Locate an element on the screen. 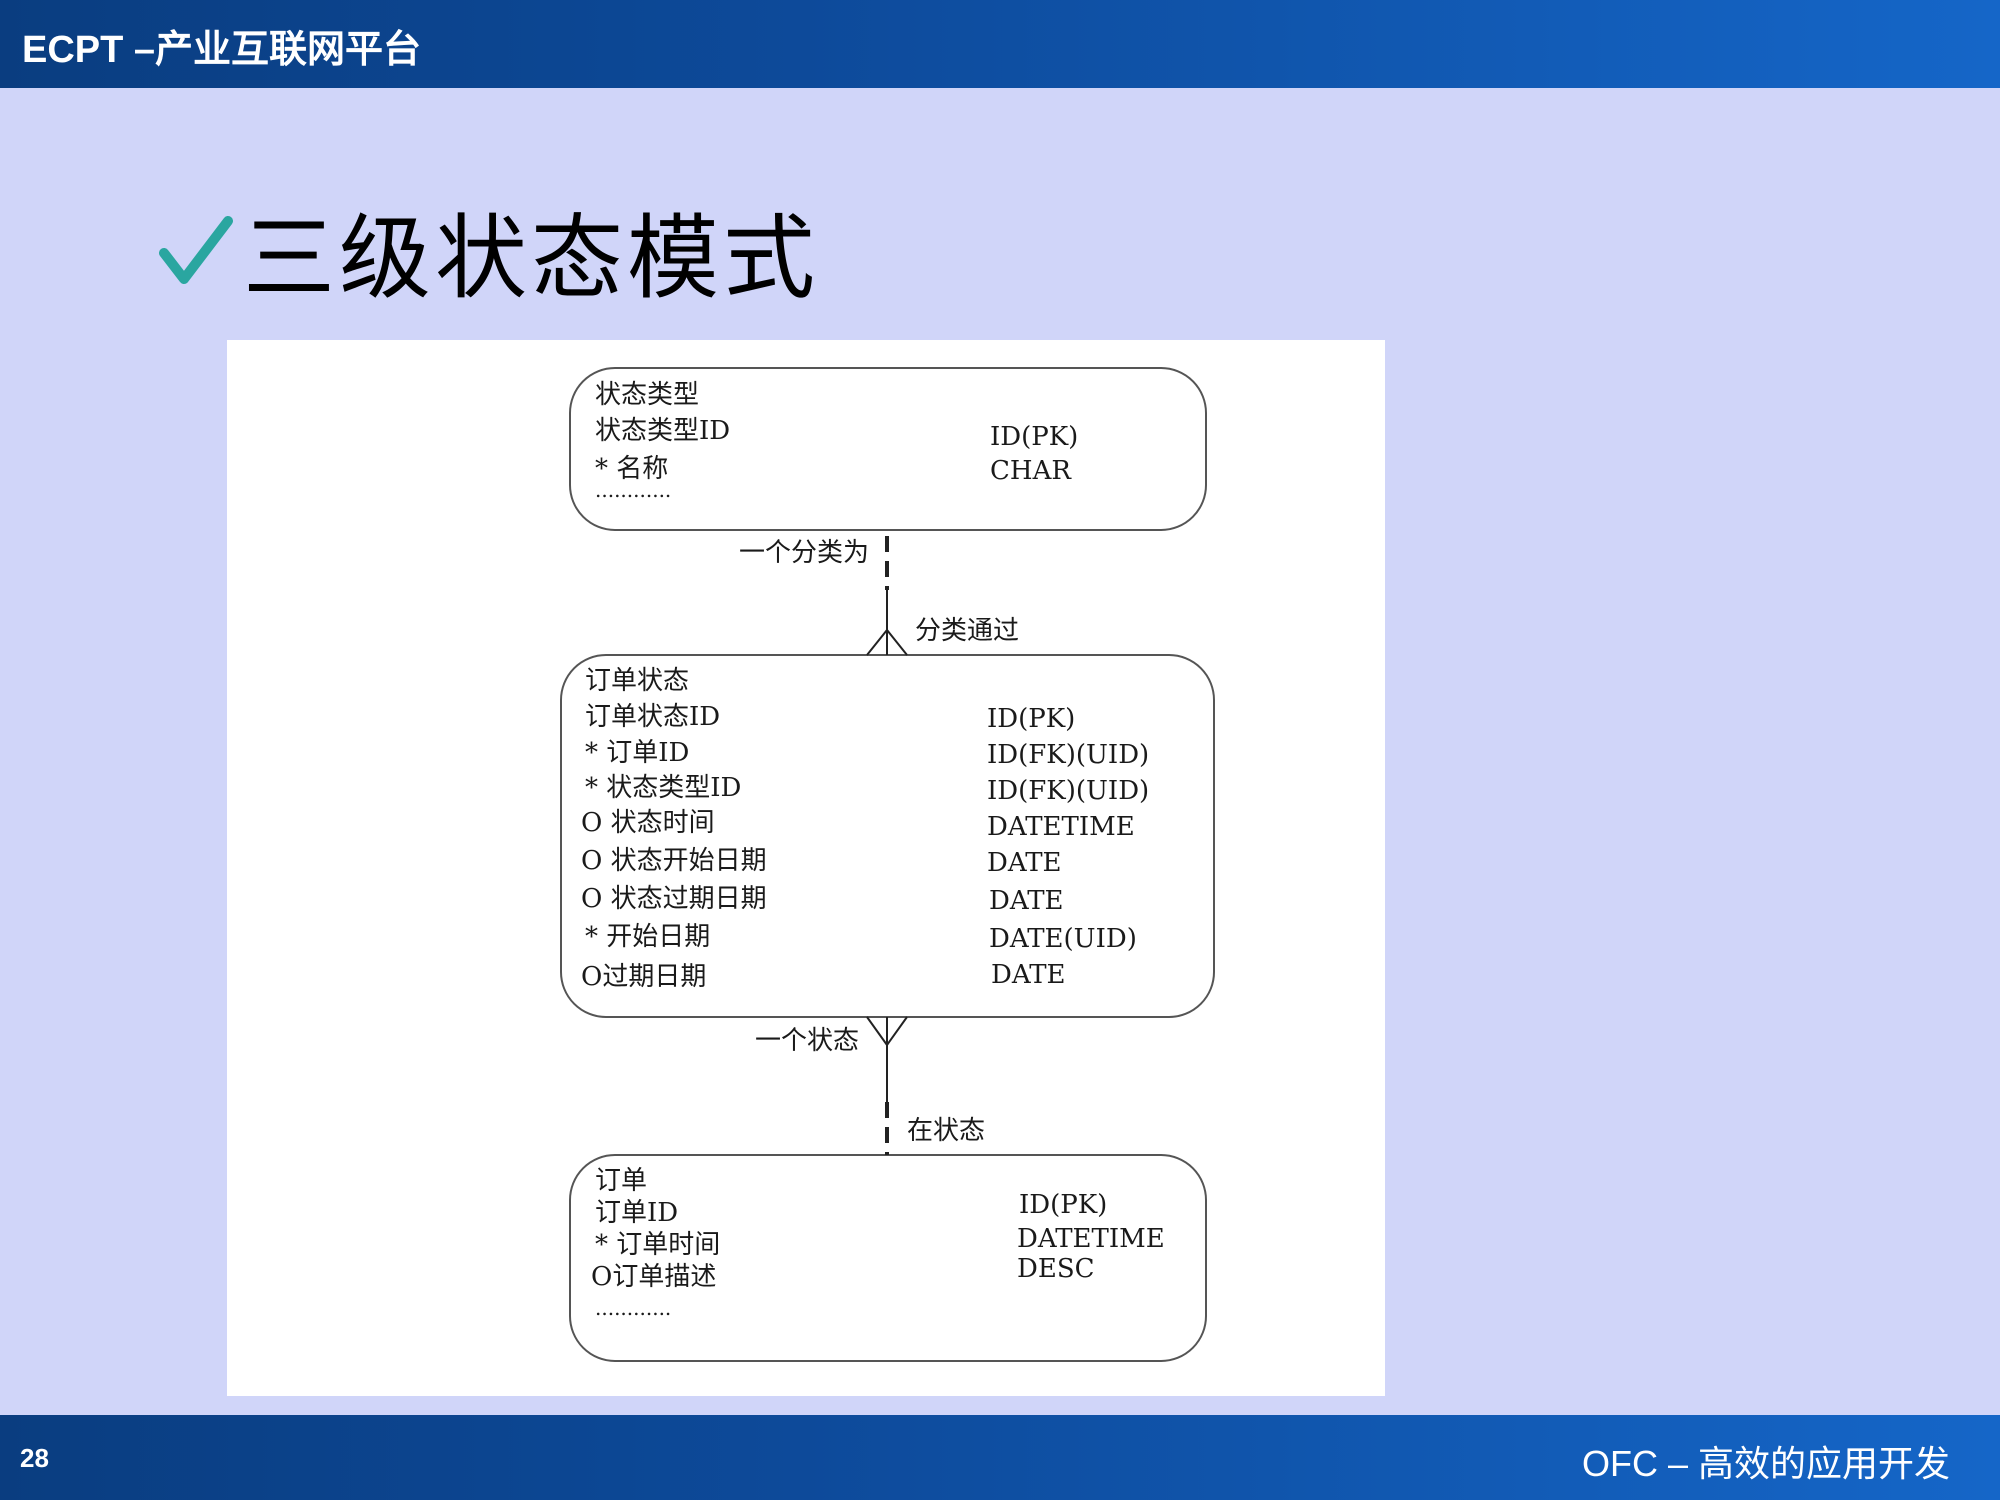 This screenshot has width=2000, height=1500. footer-text: OFC – 高效的应用开发 is located at coordinates (1765, 1463).